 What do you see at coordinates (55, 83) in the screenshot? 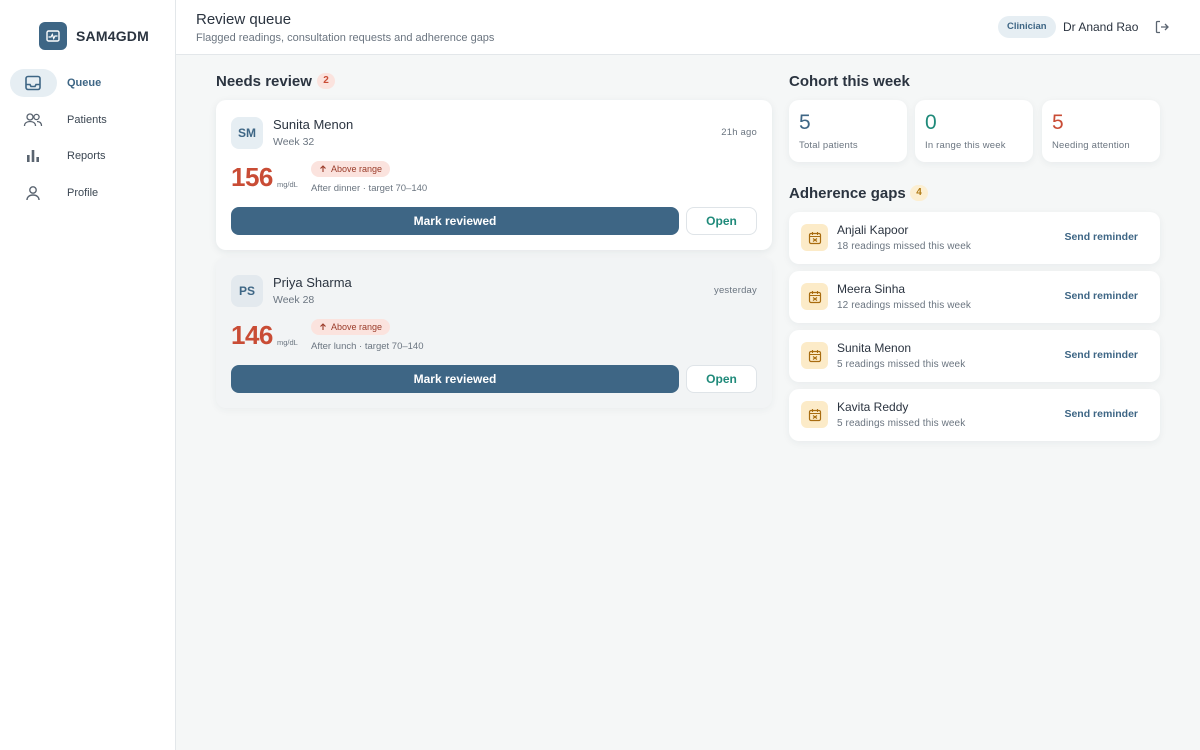
I see `sidebar-item-queue: Queue` at bounding box center [55, 83].